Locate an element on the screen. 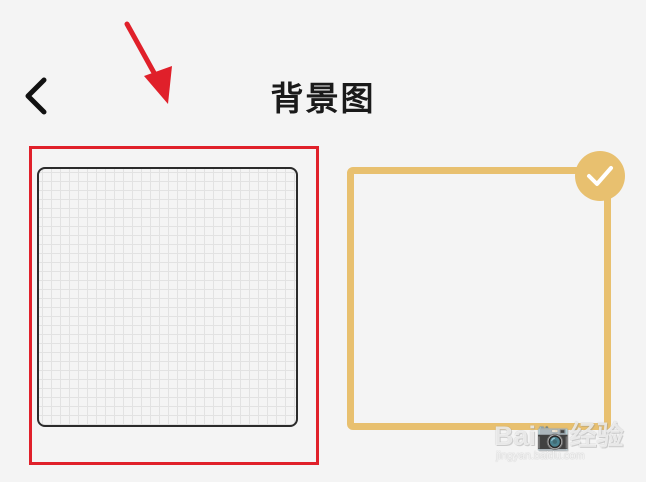 This screenshot has width=646, height=482. selected-badge is located at coordinates (600, 176).